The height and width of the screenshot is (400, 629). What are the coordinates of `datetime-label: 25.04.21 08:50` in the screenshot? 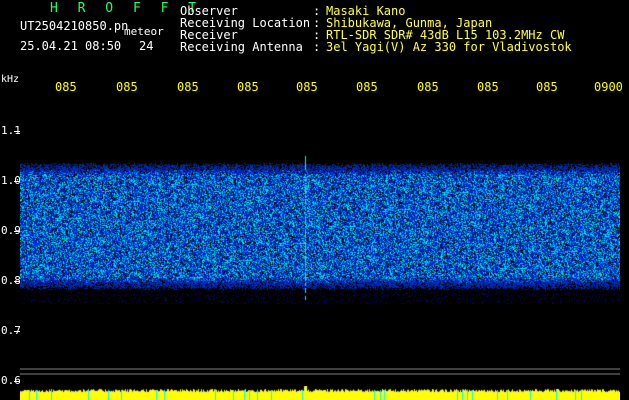 It's located at (71, 46).